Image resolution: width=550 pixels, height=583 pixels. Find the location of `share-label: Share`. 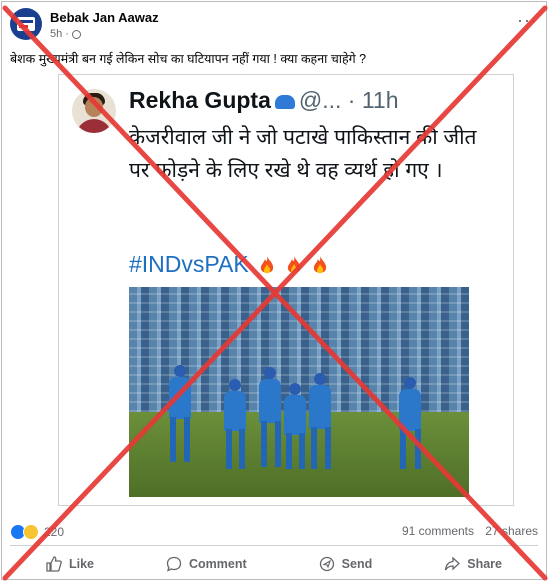

share-label: Share is located at coordinates (484, 564).